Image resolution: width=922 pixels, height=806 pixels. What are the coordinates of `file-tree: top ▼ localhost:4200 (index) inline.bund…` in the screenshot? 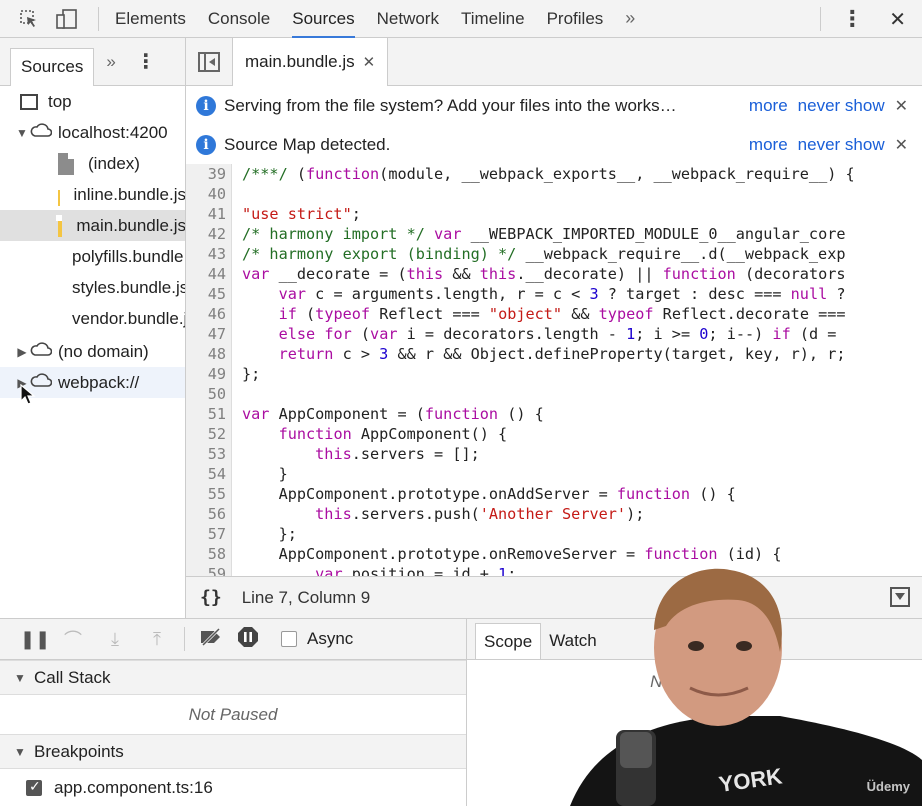 It's located at (93, 352).